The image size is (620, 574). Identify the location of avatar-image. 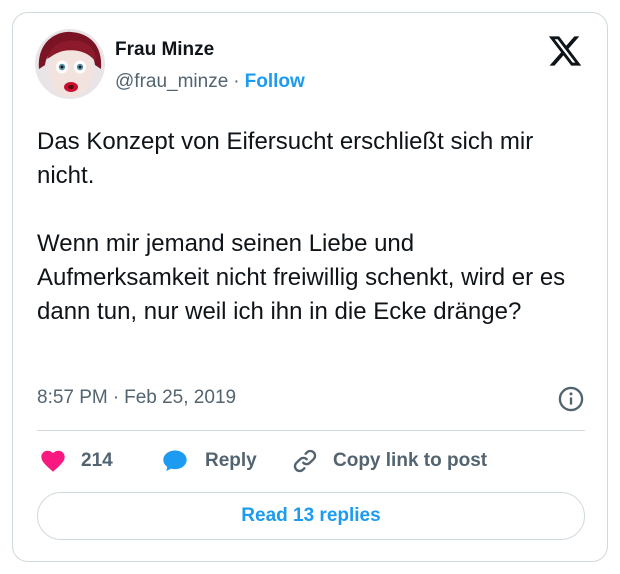
(70, 64).